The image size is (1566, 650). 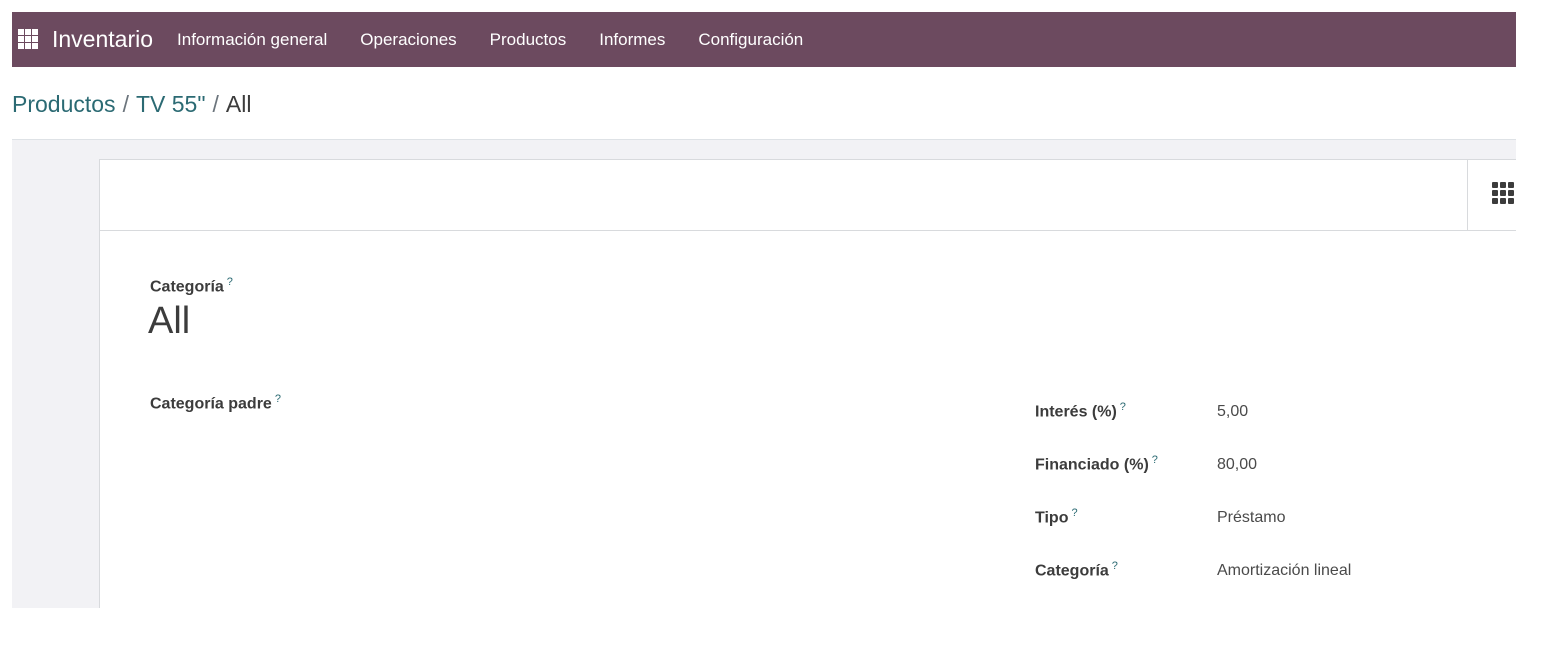 I want to click on category-title-label: Categoría?, so click(x=191, y=286).